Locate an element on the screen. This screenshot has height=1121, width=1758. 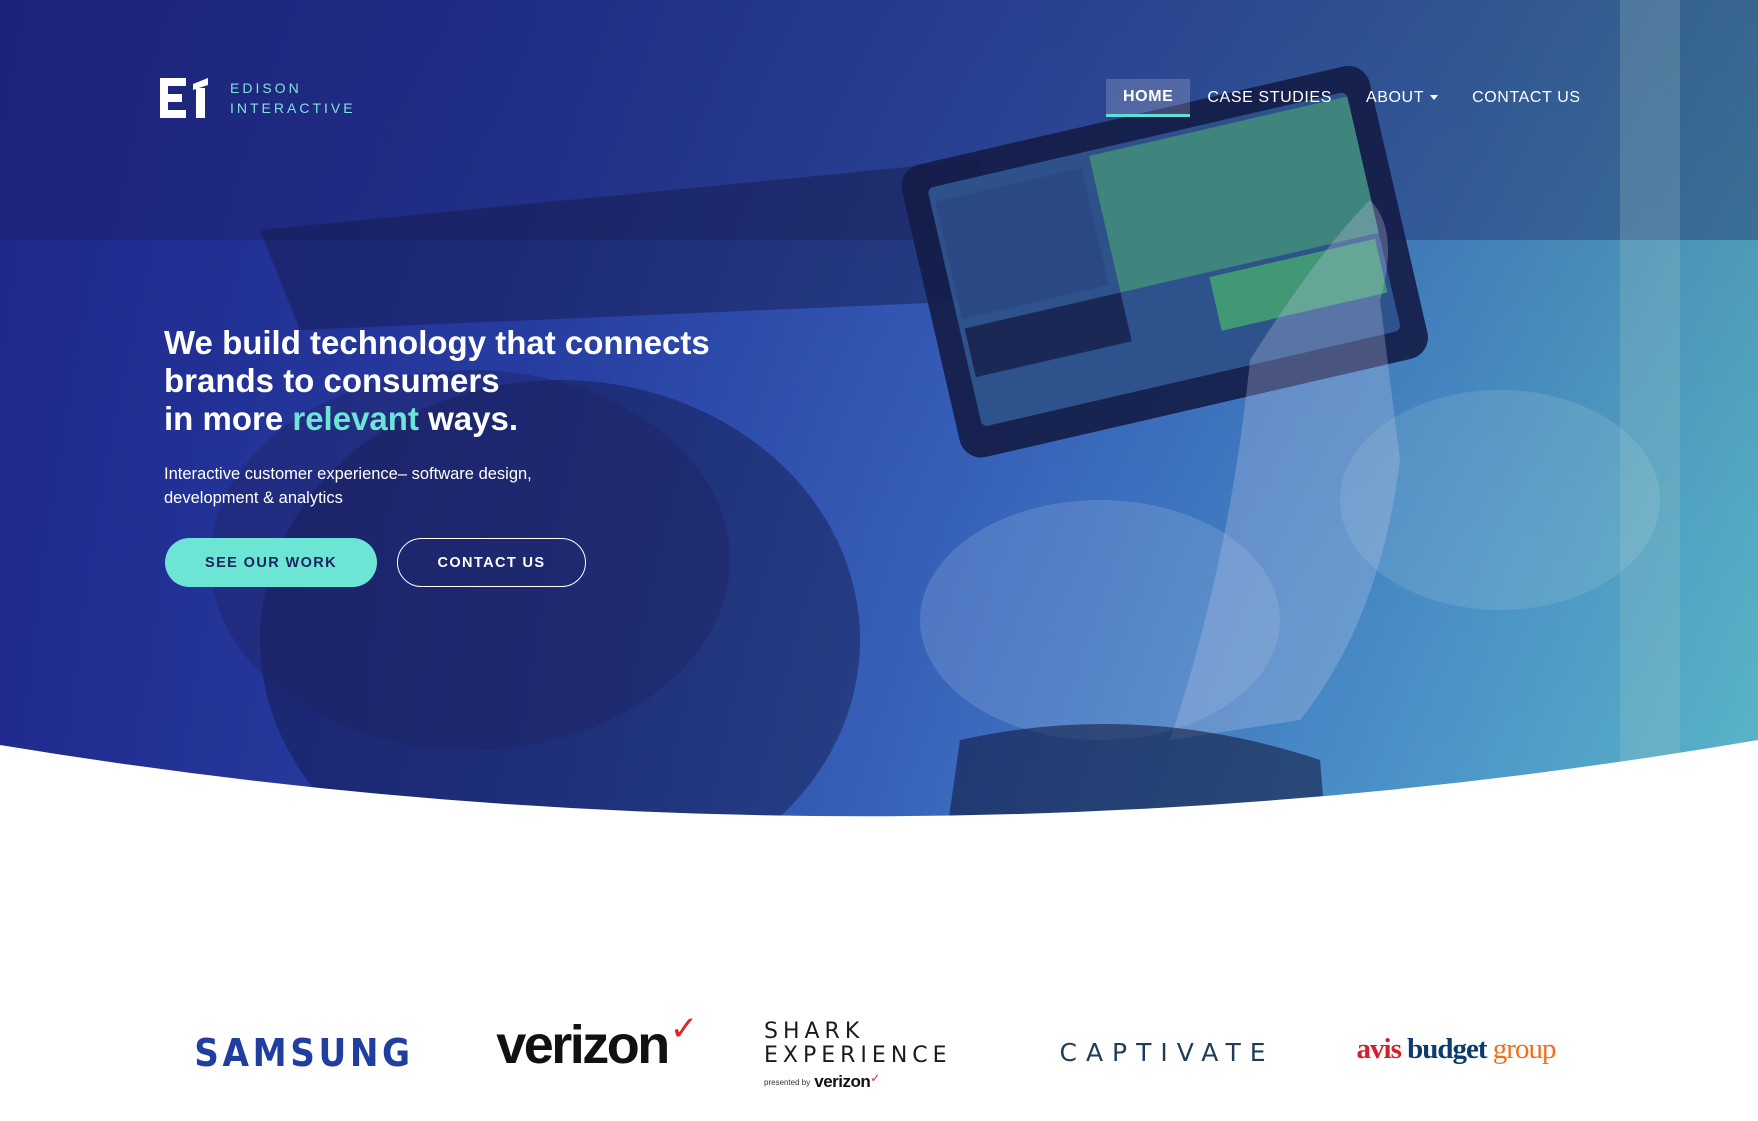
brand-name: EDISON INTERACTIVE is located at coordinates (293, 98).